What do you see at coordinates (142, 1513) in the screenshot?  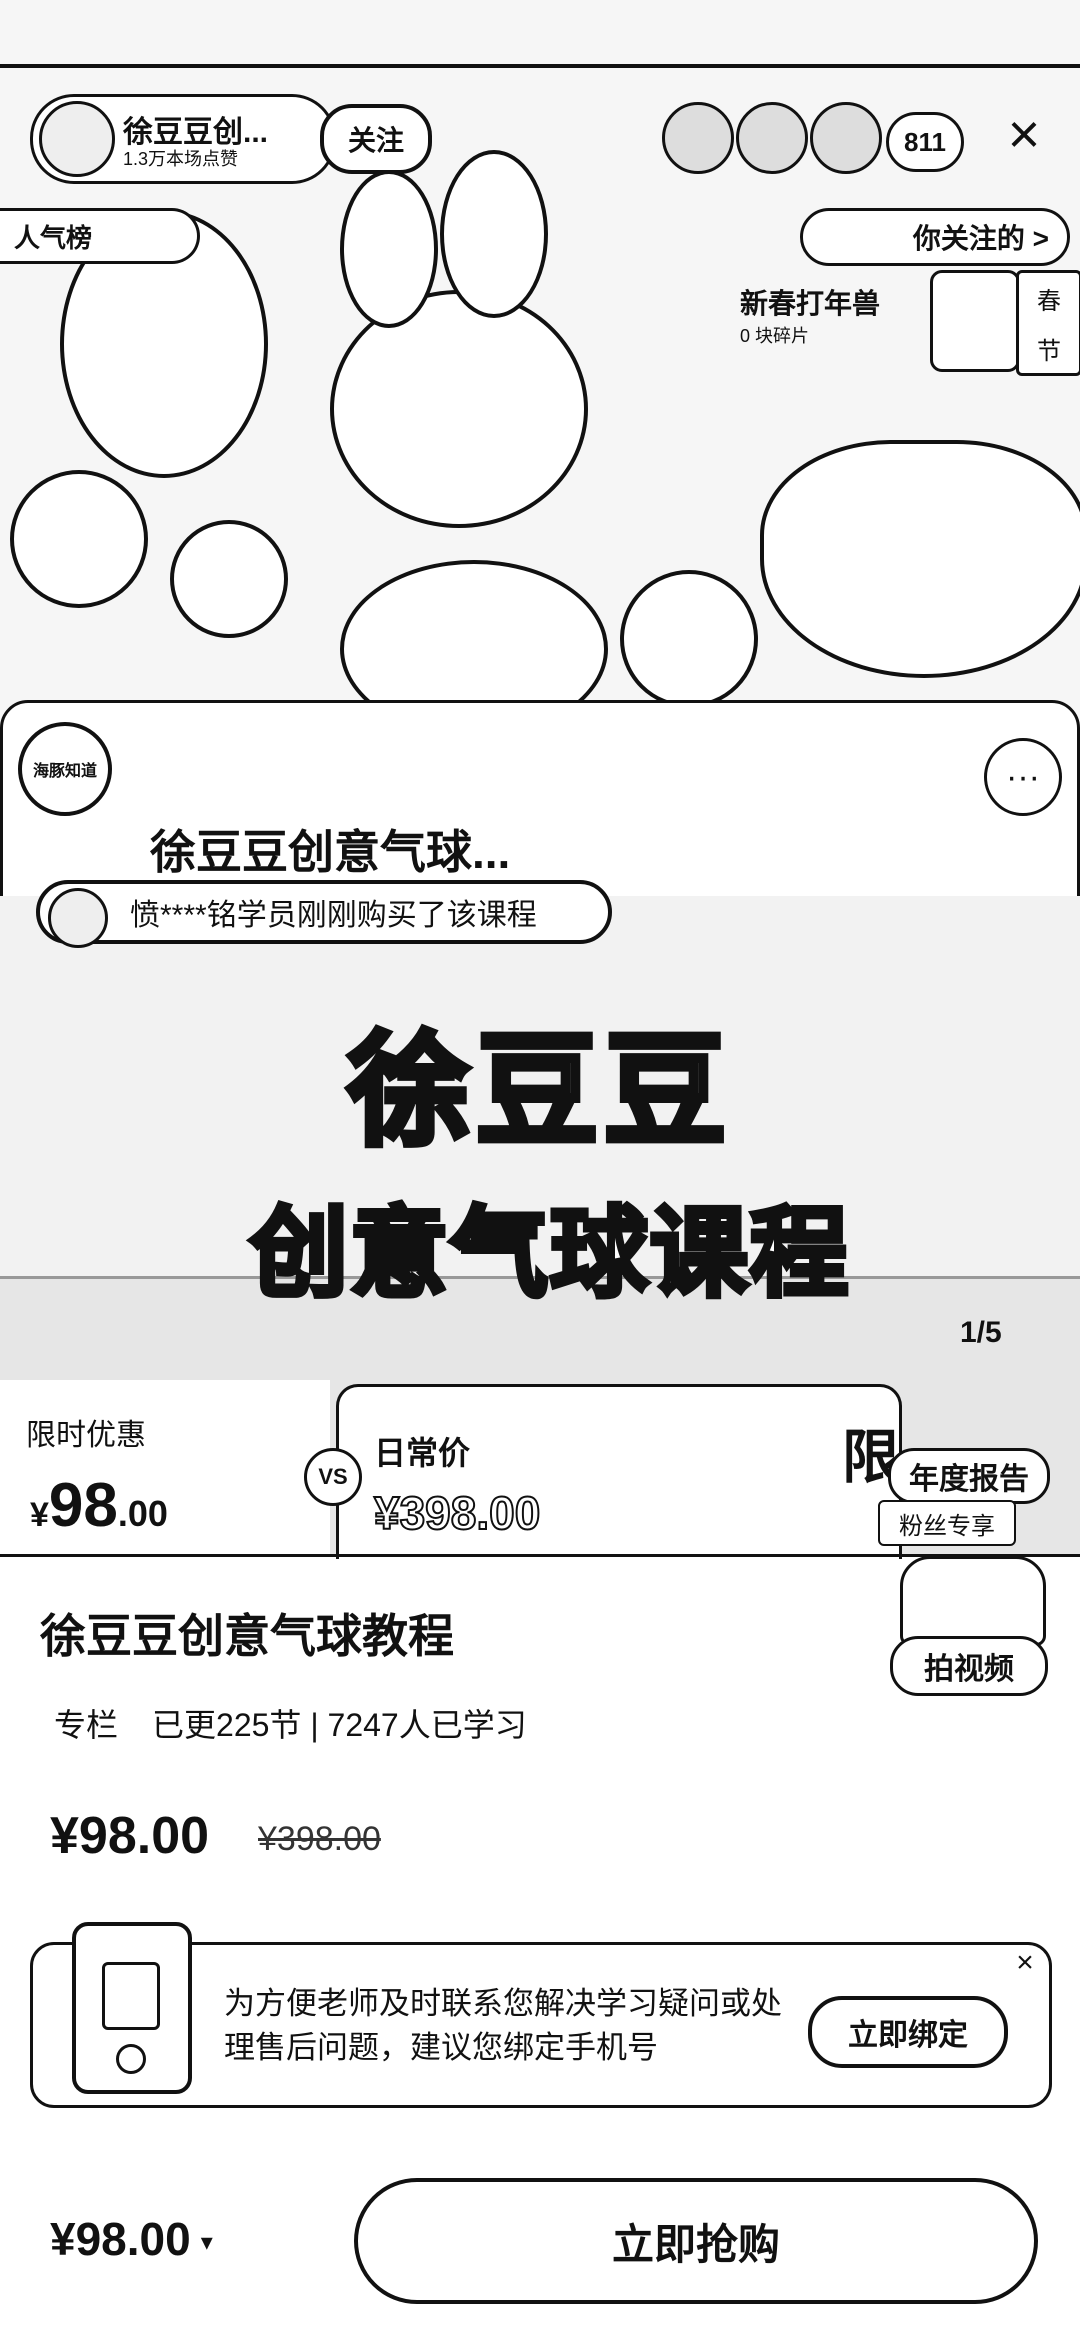 I see `promo-decimal: .00` at bounding box center [142, 1513].